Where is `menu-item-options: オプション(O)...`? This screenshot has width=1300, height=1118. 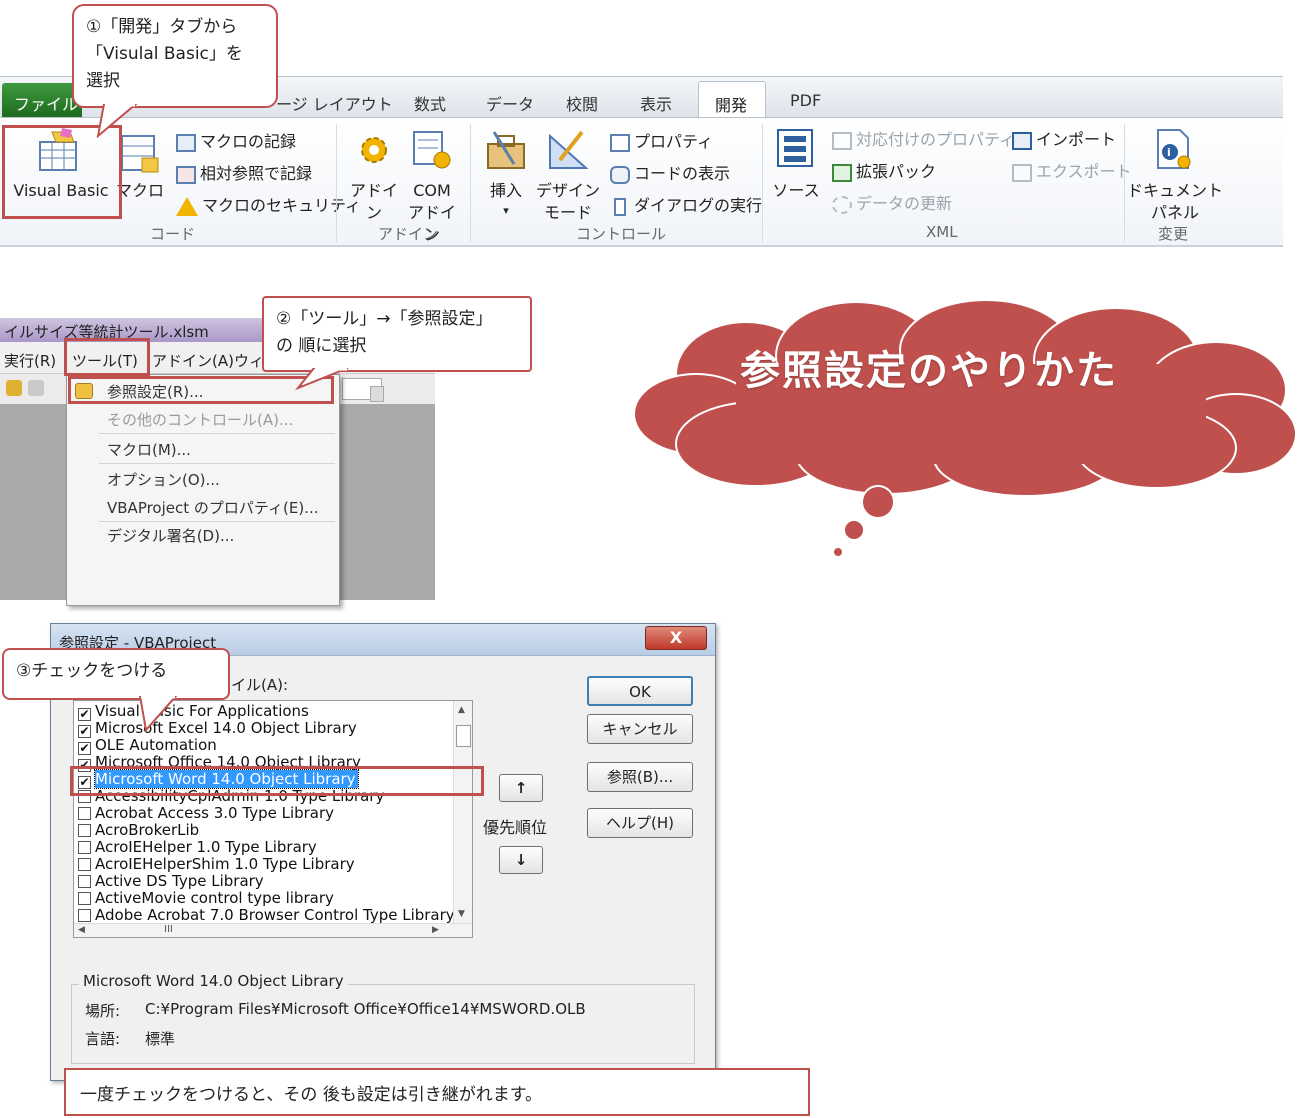
menu-item-options: オプション(O)... is located at coordinates (163, 479).